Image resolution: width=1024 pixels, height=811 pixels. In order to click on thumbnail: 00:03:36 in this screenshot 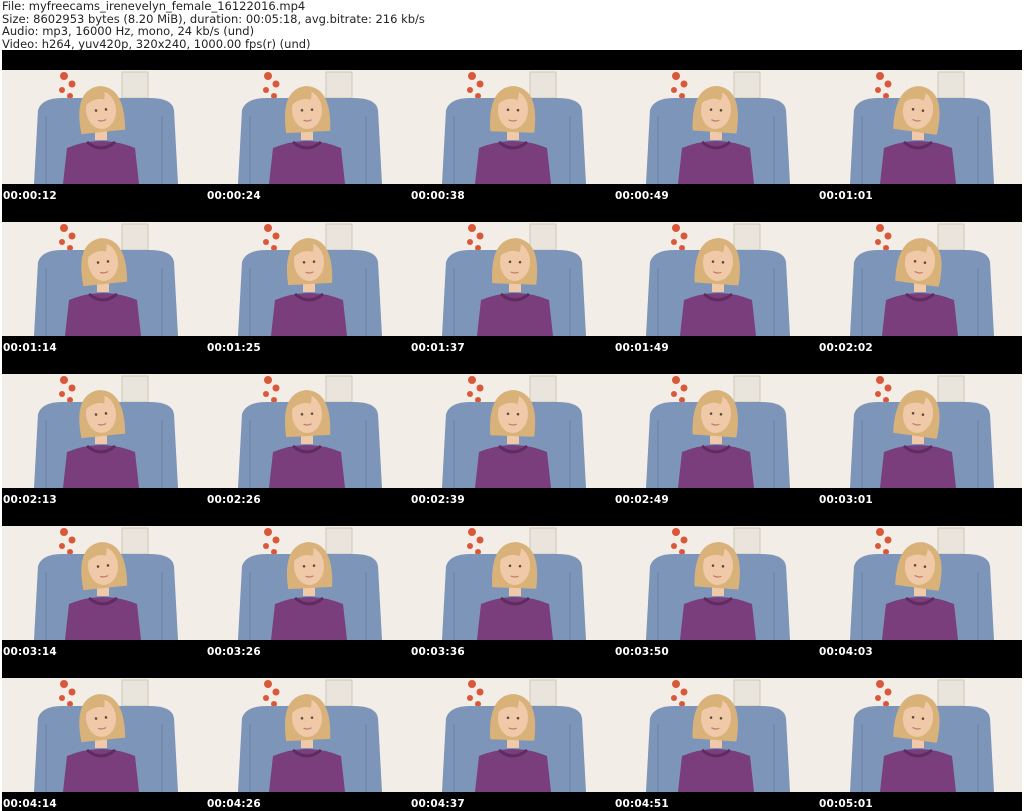, I will do `click(512, 582)`.